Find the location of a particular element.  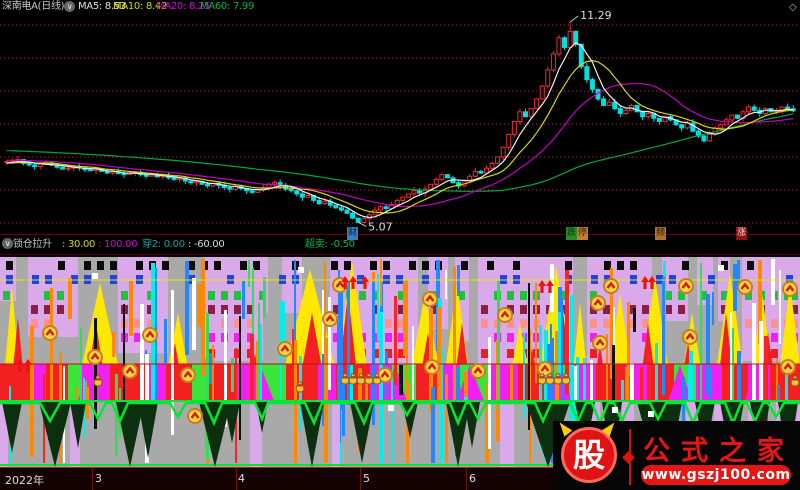

chart-event-badge: 频 is located at coordinates (660, 233).